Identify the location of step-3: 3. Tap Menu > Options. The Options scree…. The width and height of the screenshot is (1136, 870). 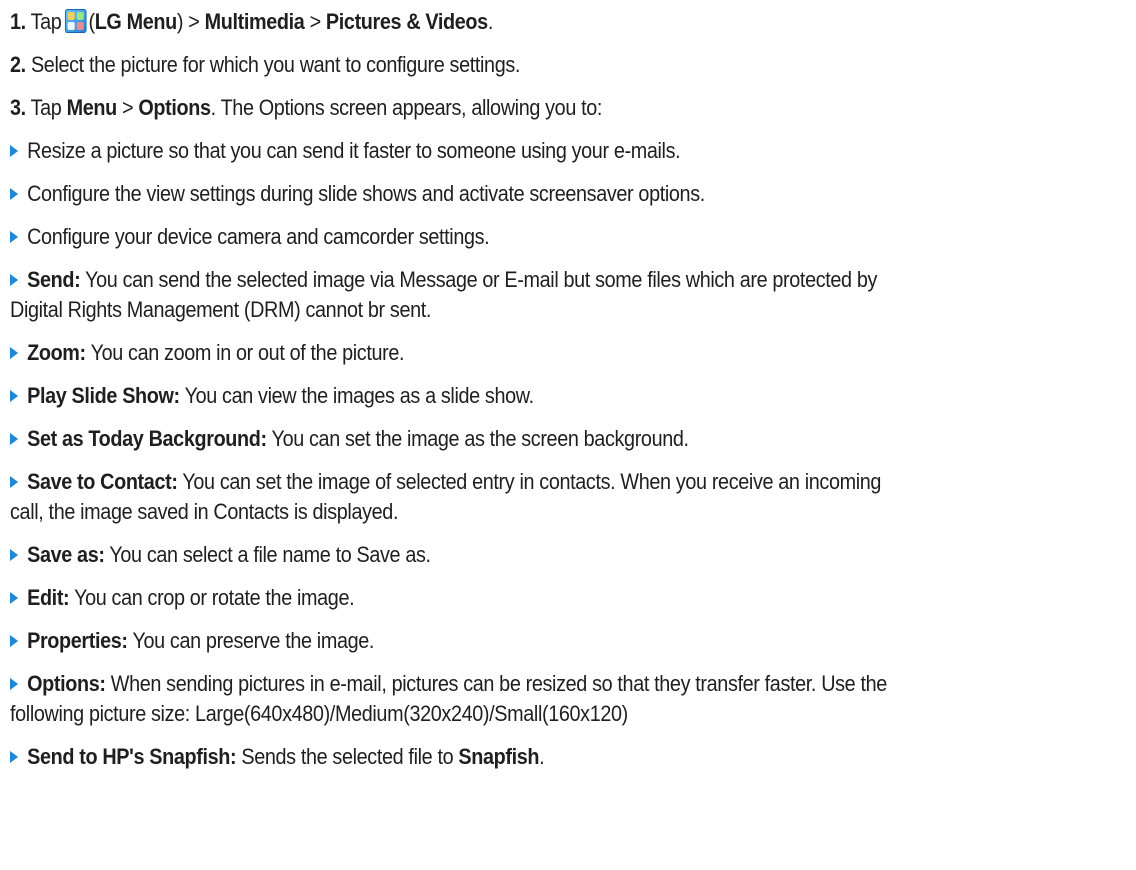
(306, 108).